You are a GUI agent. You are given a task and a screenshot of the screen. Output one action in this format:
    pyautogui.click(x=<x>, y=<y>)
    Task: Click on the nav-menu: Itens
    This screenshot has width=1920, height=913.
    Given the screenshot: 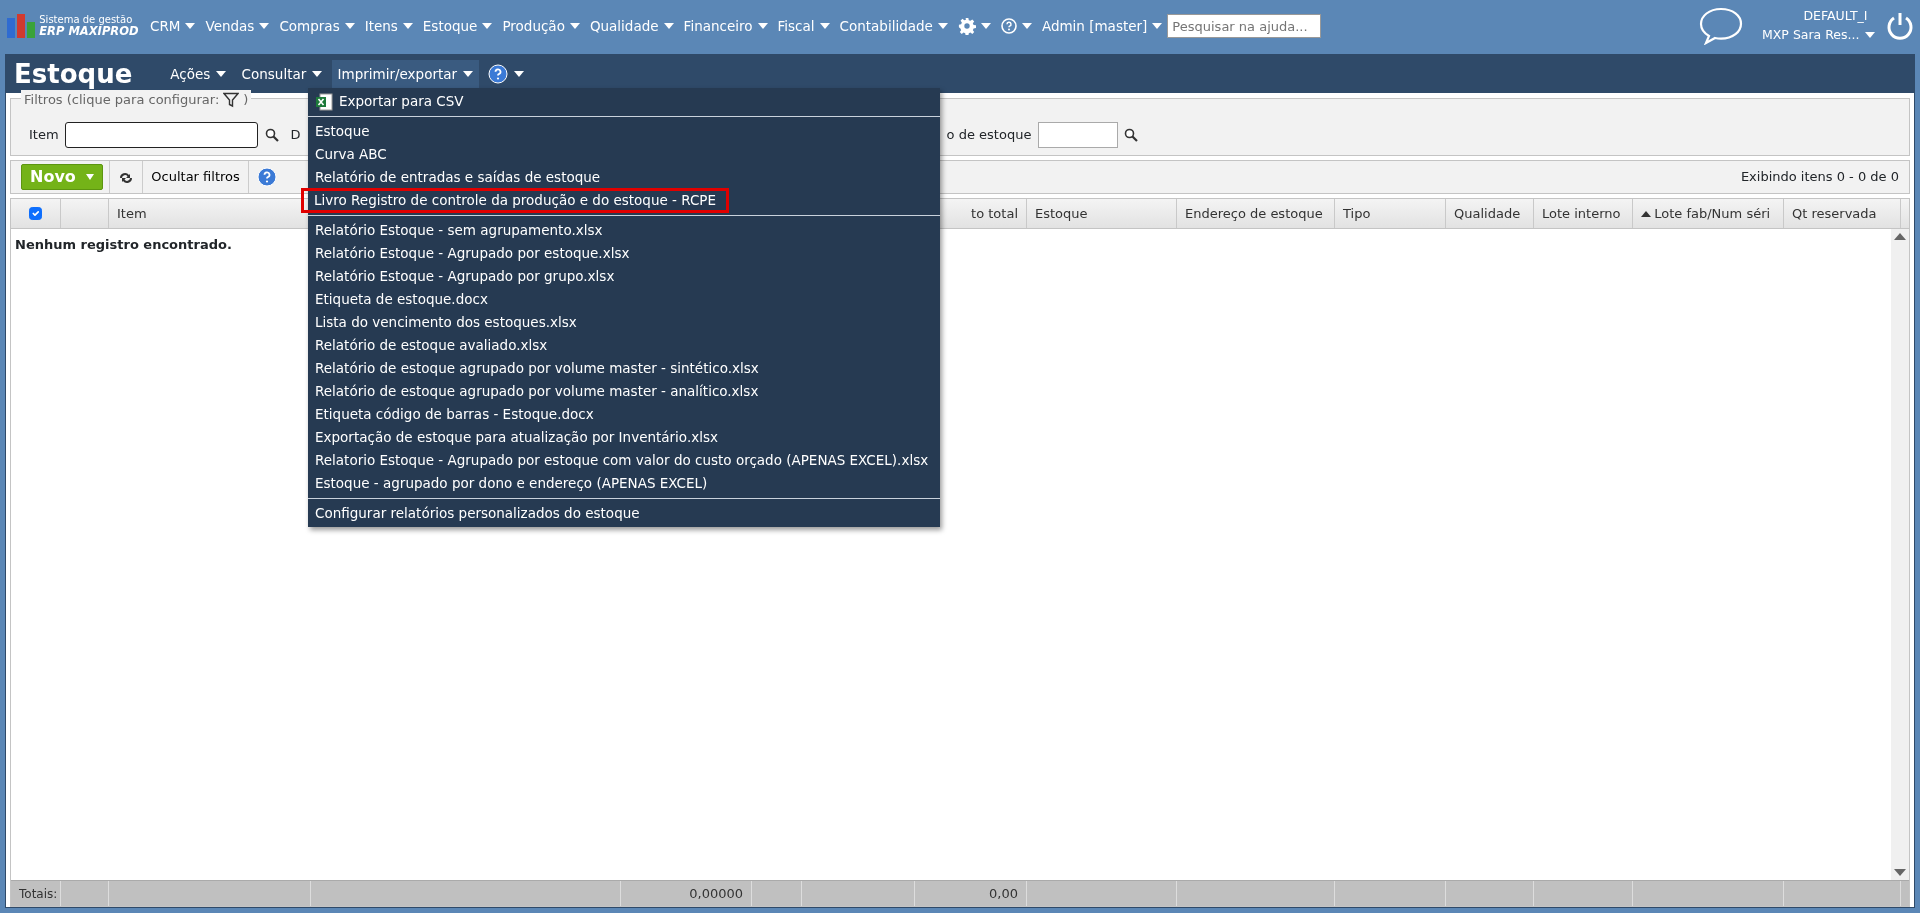 What is the action you would take?
    pyautogui.click(x=388, y=26)
    